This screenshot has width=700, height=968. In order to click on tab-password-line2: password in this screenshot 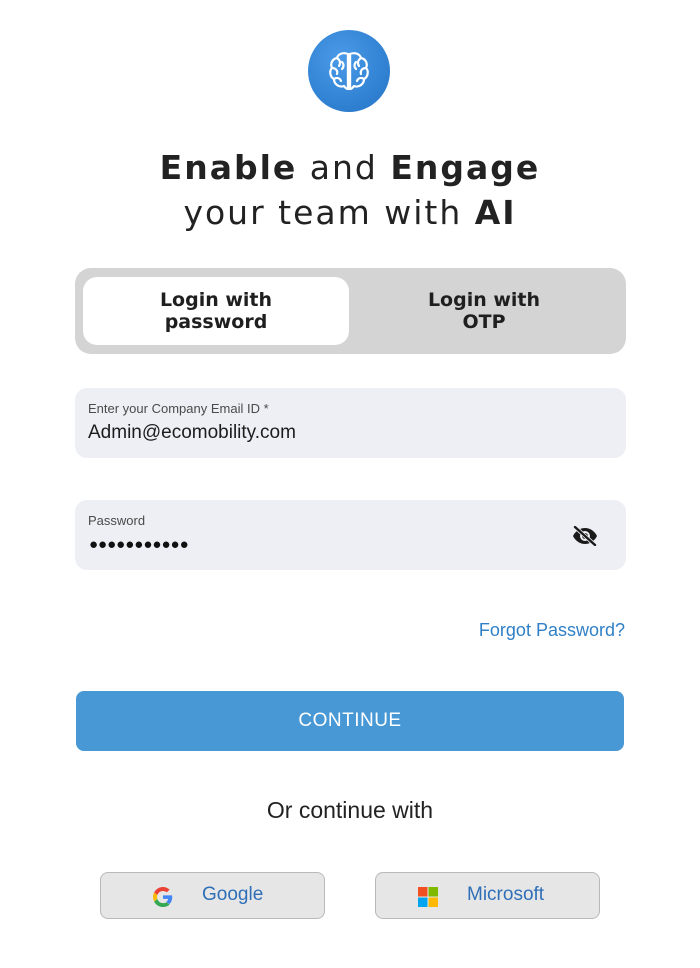, I will do `click(216, 322)`.